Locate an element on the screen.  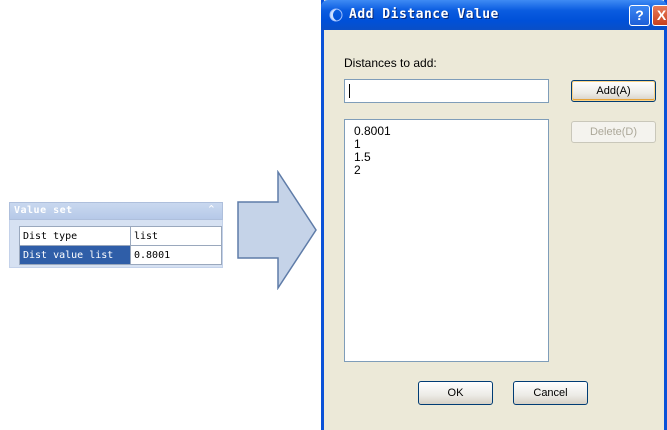
property-value: list is located at coordinates (176, 236).